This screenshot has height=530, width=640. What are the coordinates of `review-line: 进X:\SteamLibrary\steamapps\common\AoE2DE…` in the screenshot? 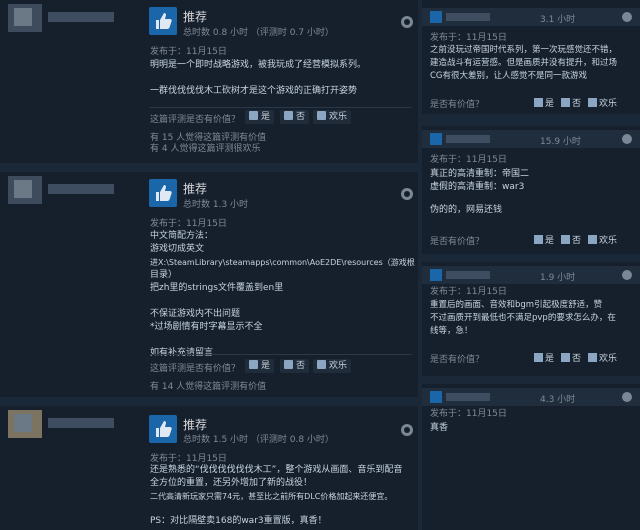 It's located at (282, 262).